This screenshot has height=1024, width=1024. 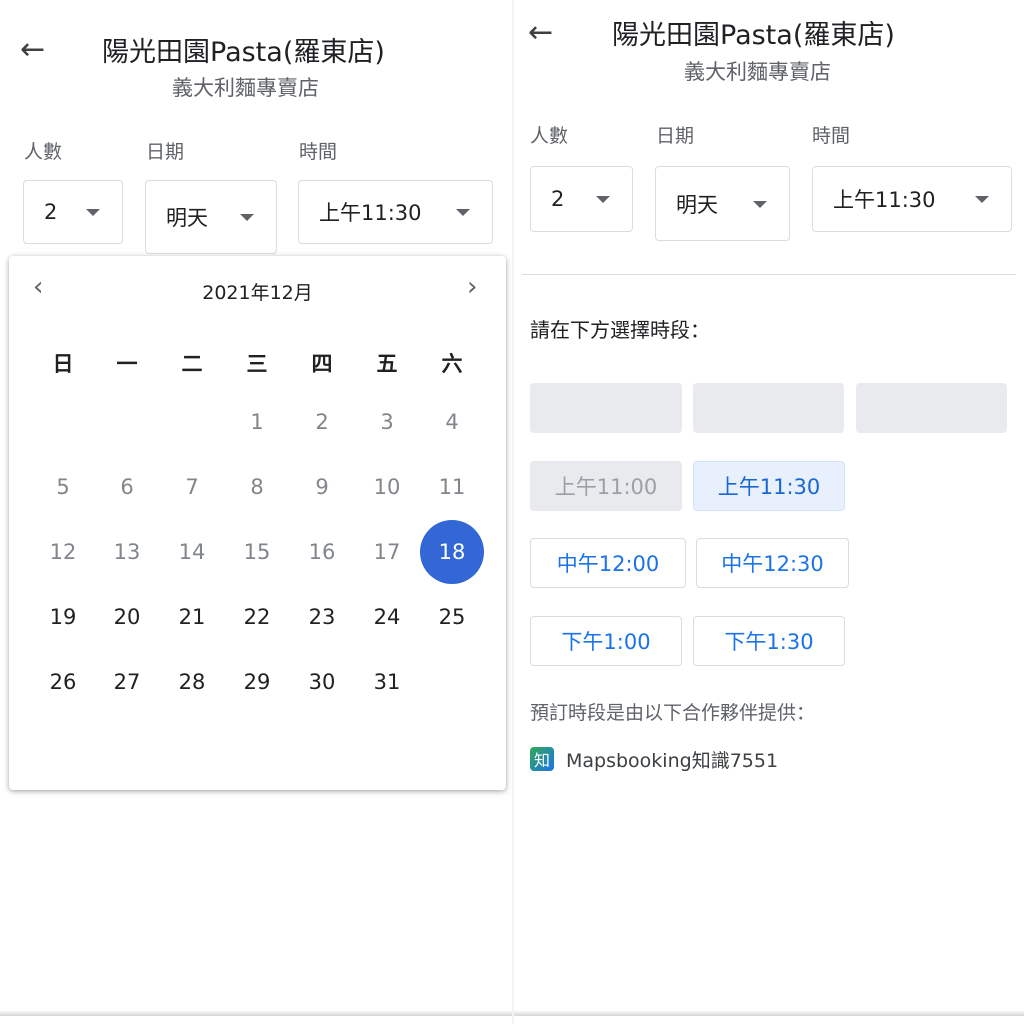 I want to click on section-divider, so click(x=769, y=274).